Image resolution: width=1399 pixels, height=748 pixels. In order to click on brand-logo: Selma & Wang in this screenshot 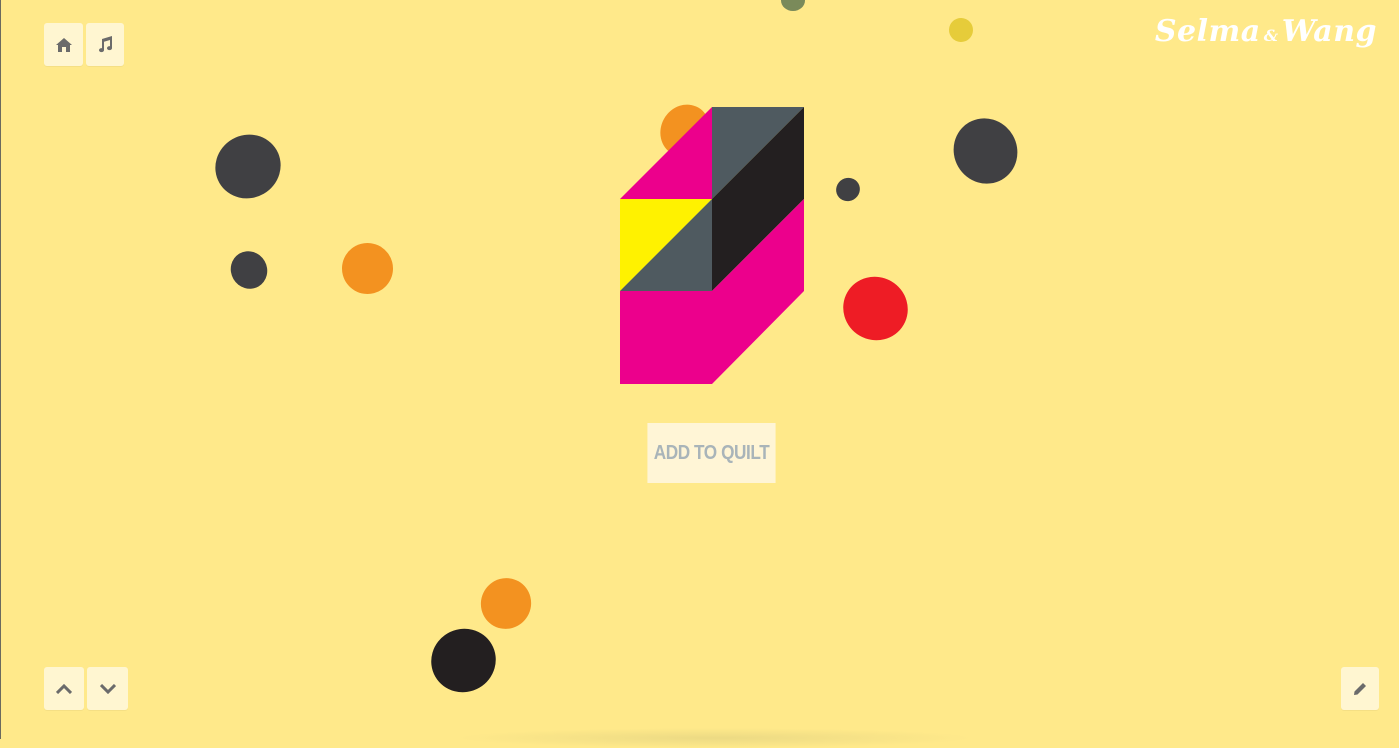, I will do `click(1266, 31)`.